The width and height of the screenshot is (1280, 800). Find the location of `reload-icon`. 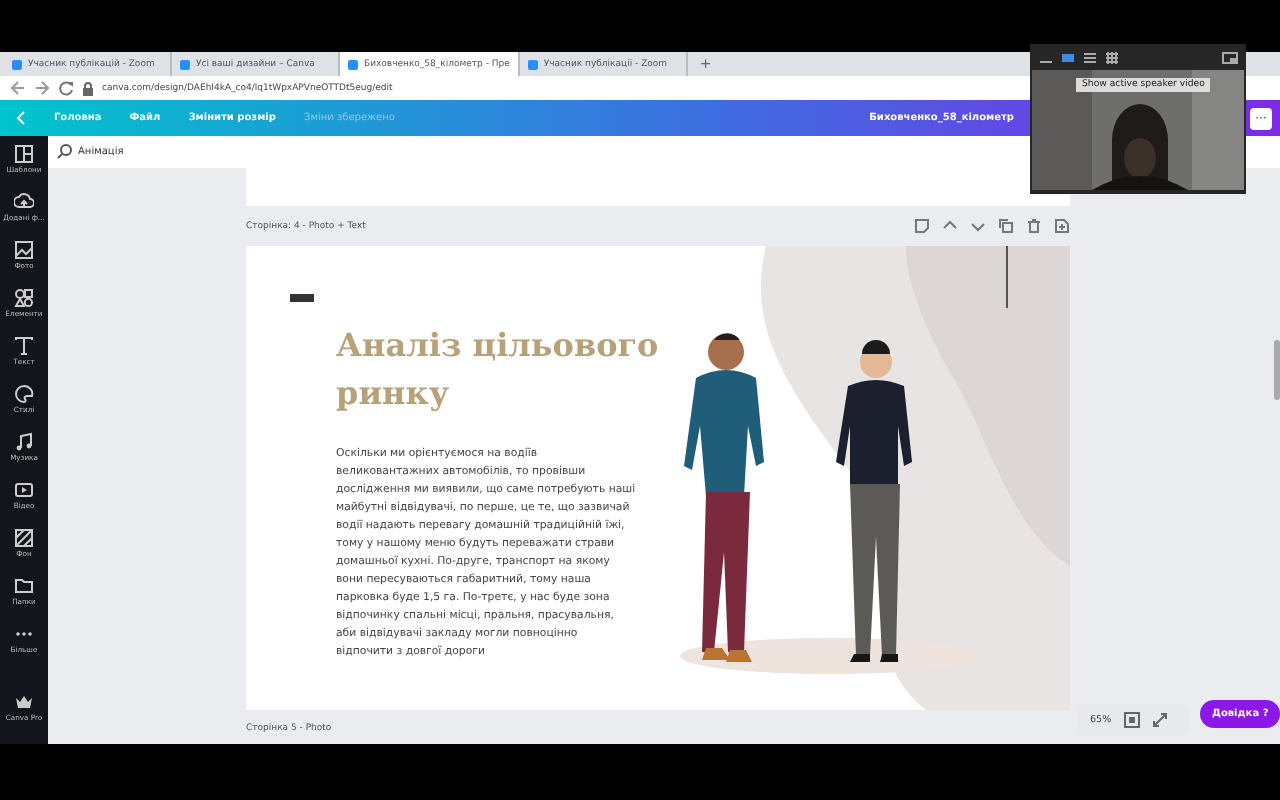

reload-icon is located at coordinates (66, 88).